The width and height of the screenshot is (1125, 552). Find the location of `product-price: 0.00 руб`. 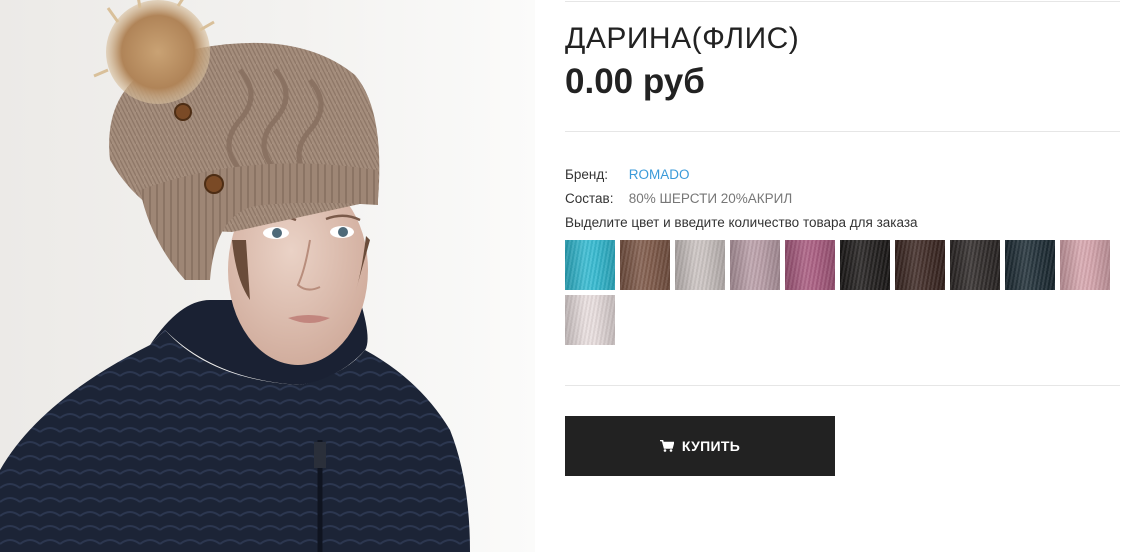

product-price: 0.00 руб is located at coordinates (635, 81).